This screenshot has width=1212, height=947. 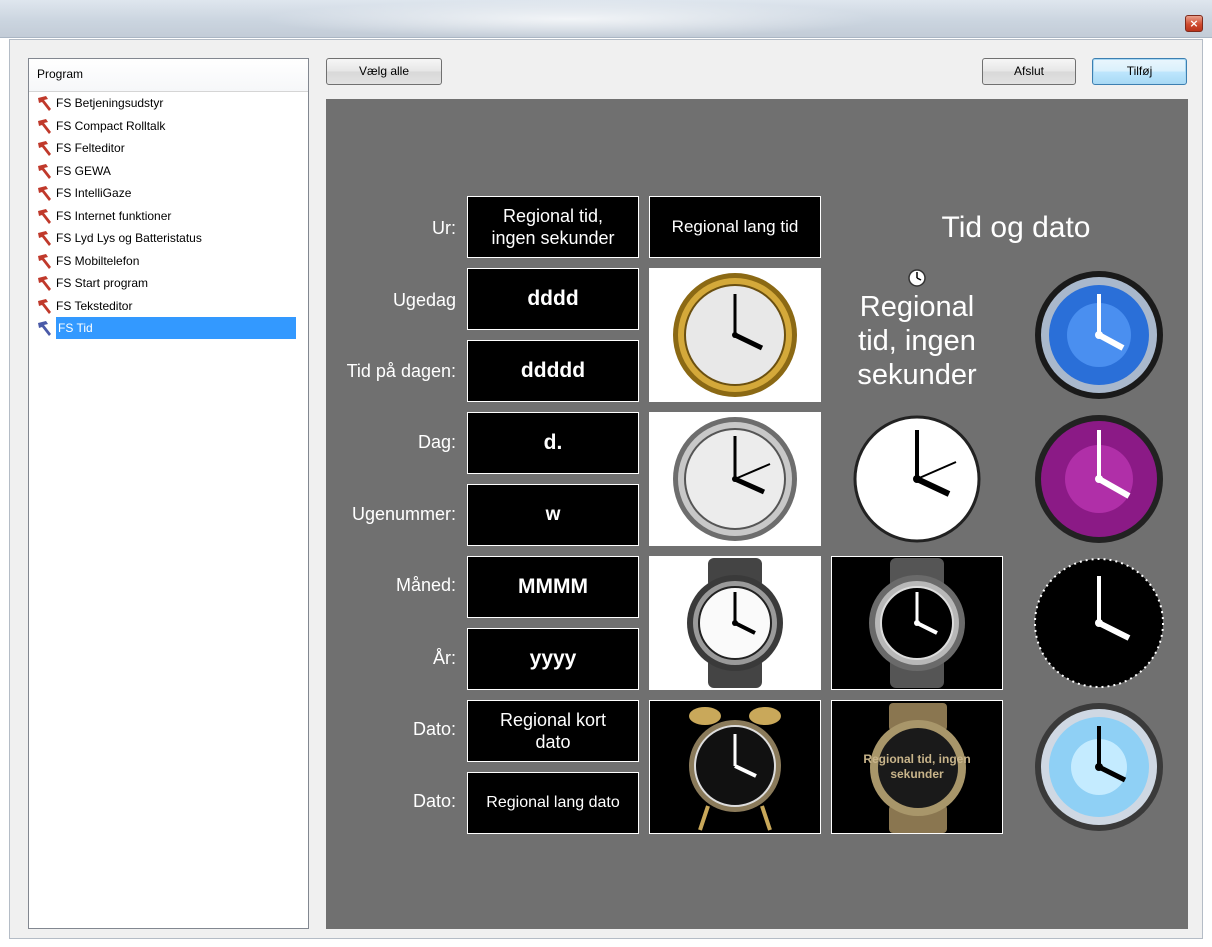 I want to click on cell-regional-tid: Regional tid, ingen sekunder, so click(x=553, y=227).